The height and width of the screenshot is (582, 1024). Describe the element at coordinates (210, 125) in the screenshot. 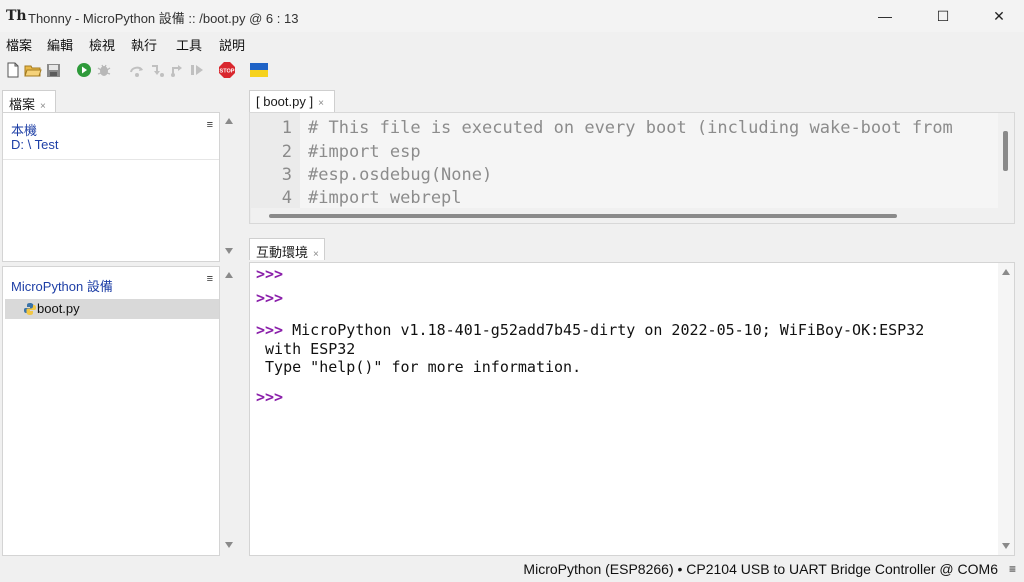

I see `local-menu-icon: ≡` at that location.